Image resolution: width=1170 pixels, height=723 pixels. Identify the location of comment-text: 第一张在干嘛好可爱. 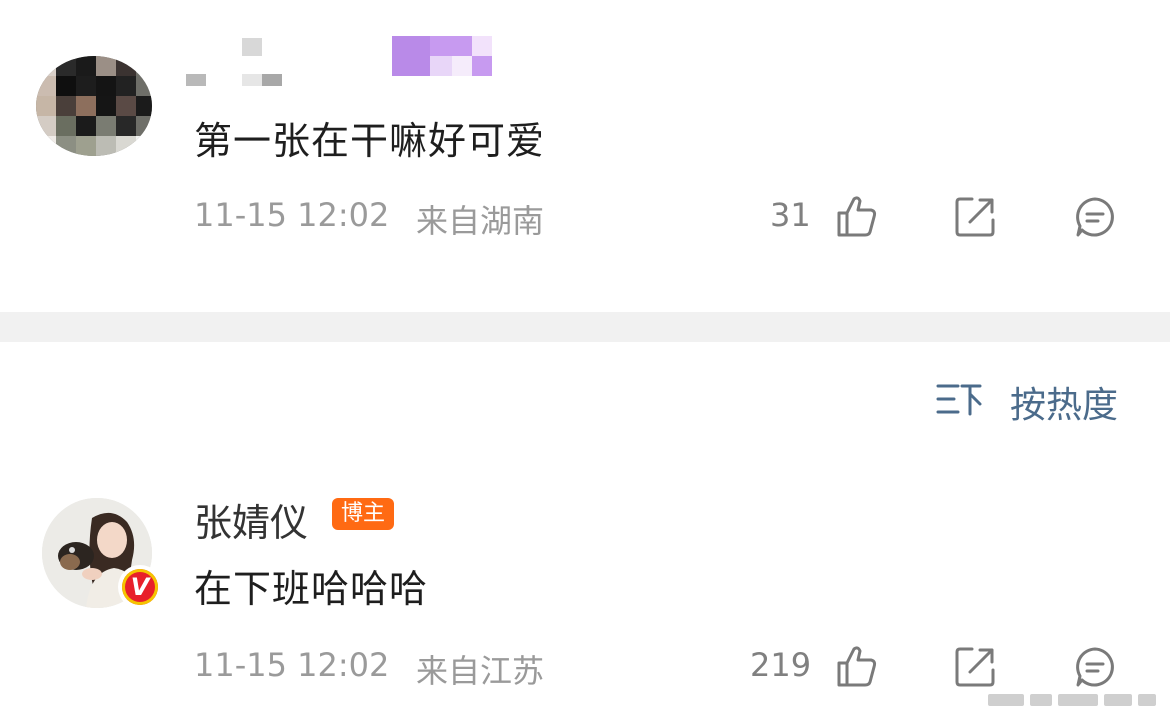
(370, 141).